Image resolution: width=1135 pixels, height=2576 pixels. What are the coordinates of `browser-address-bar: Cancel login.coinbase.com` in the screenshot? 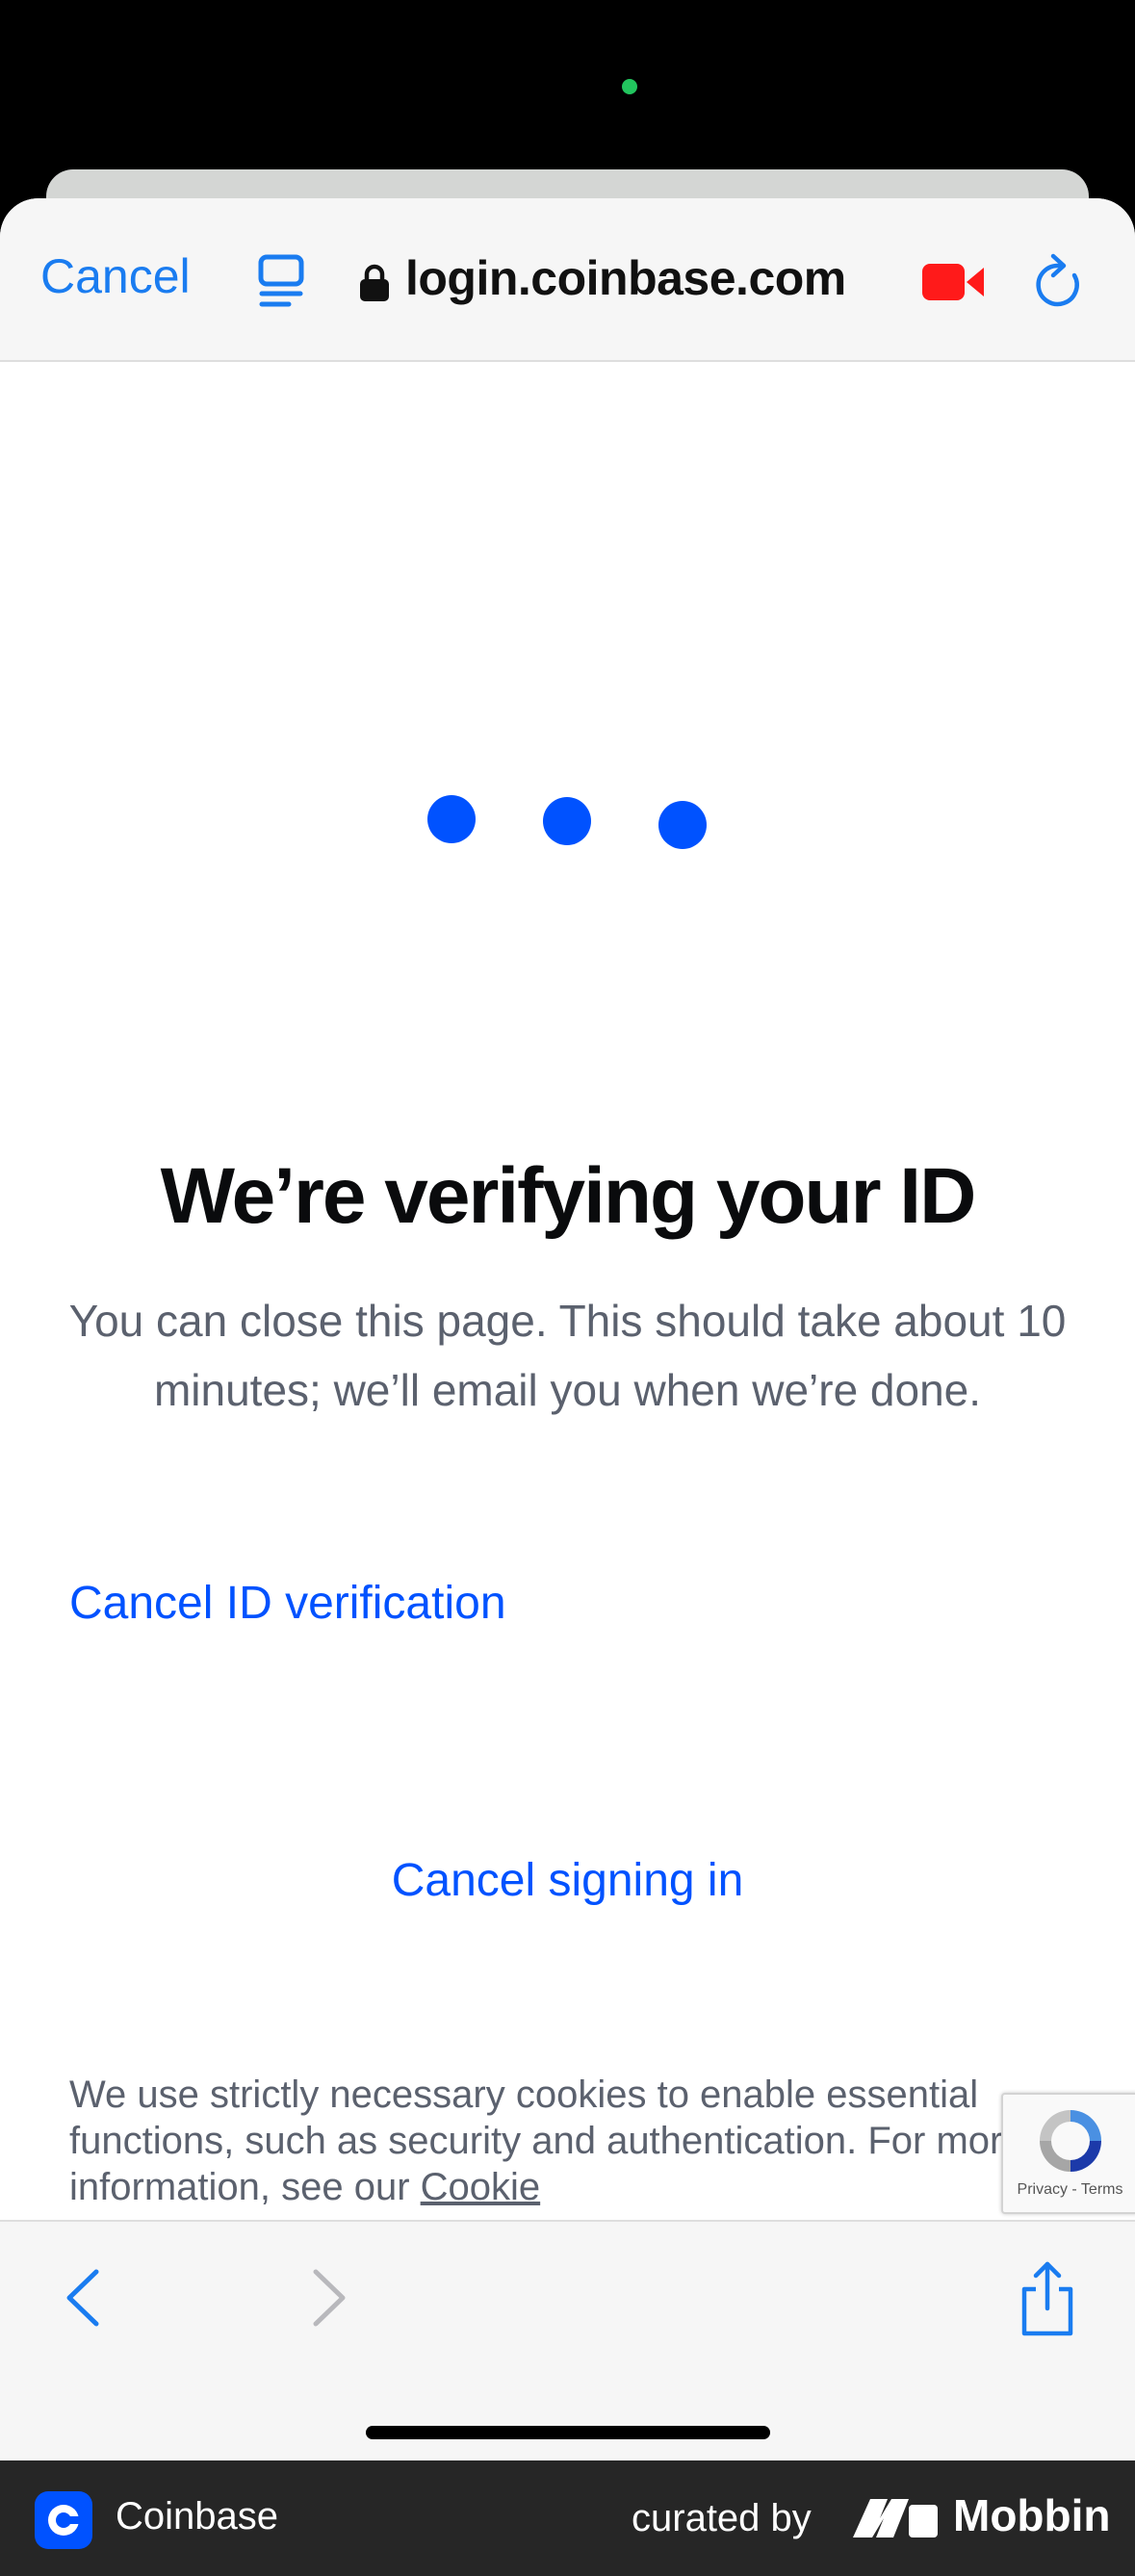 It's located at (567, 280).